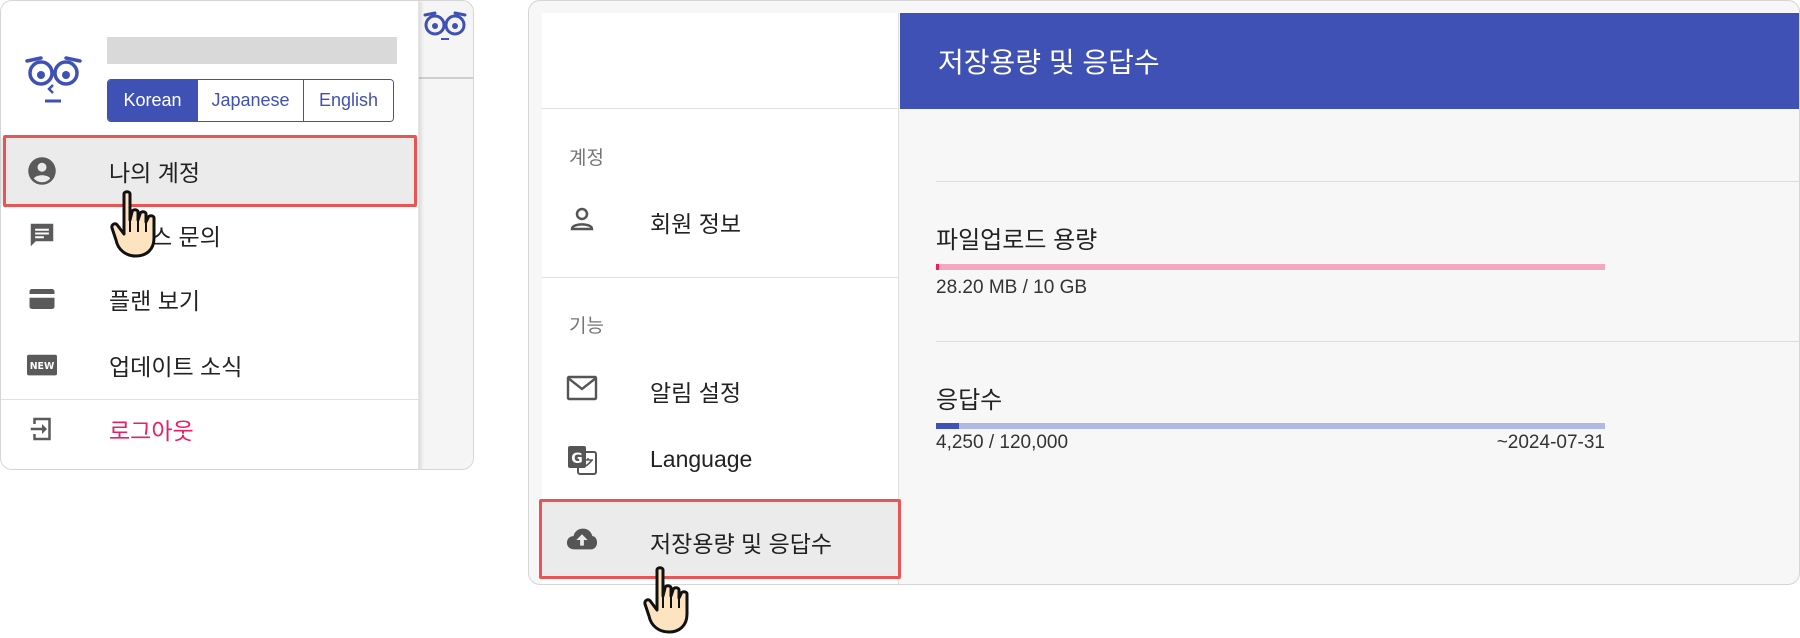 The width and height of the screenshot is (1800, 638). I want to click on sidebar-section-account: 계정, so click(586, 158).